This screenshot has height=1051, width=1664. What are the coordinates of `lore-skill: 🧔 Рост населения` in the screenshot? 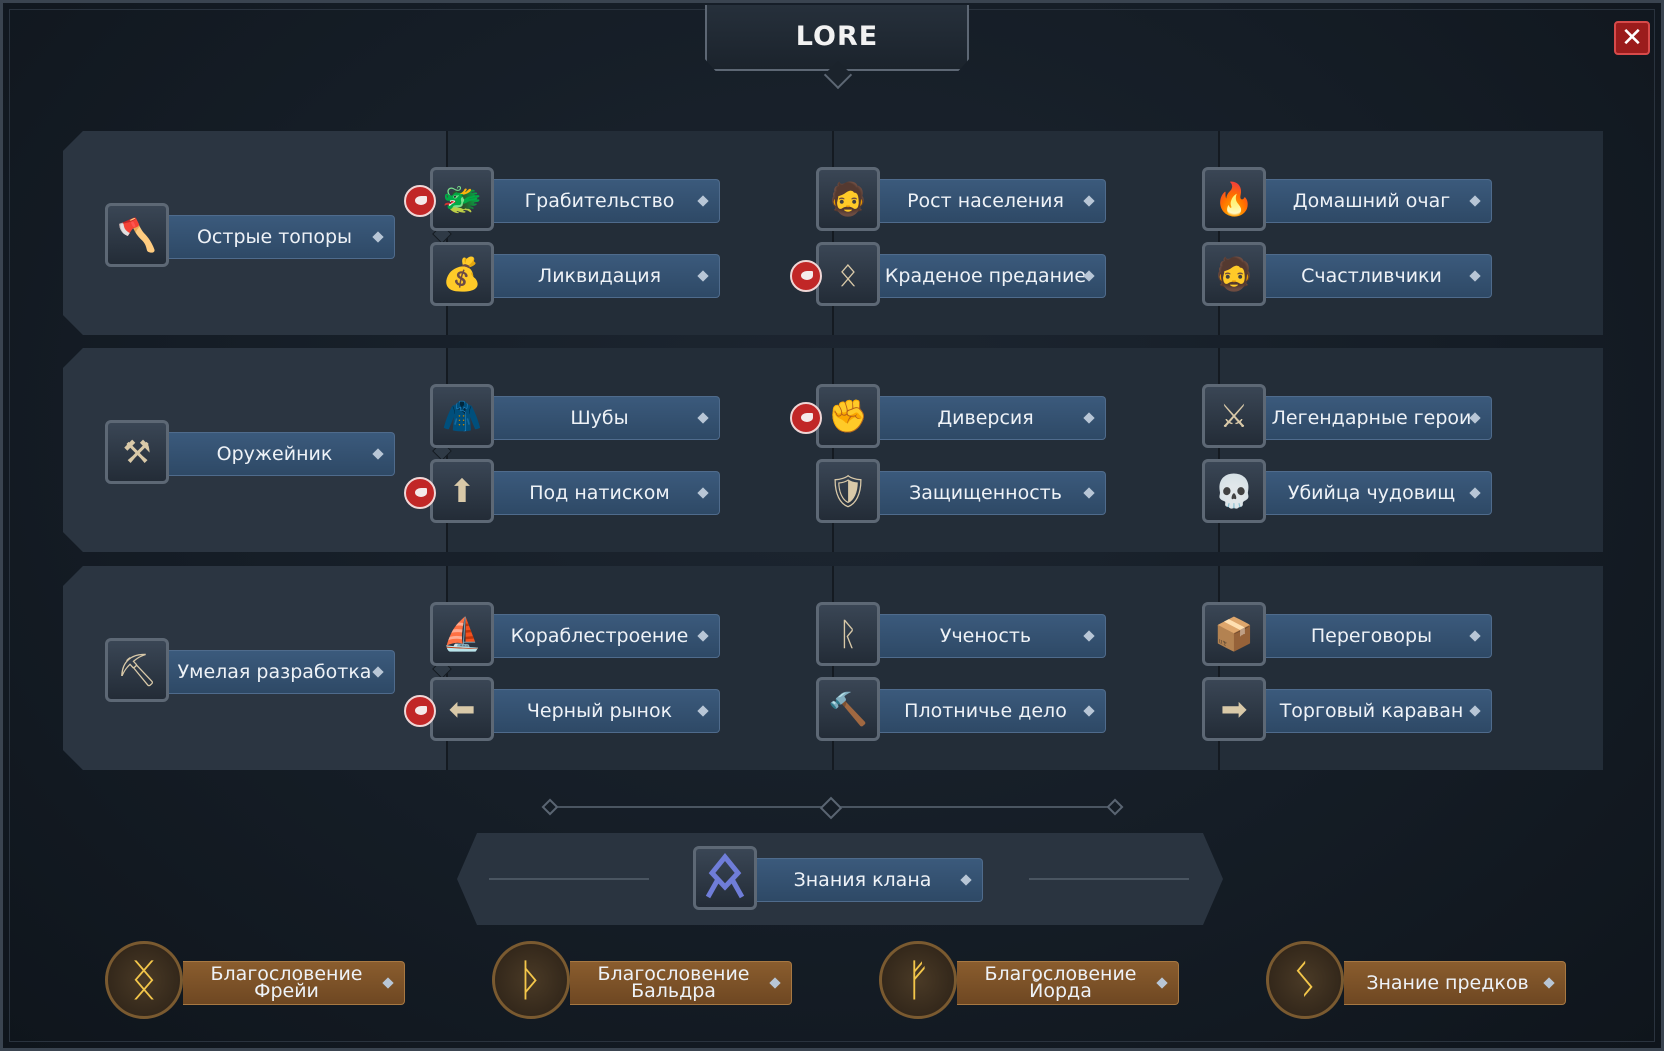 It's located at (963, 202).